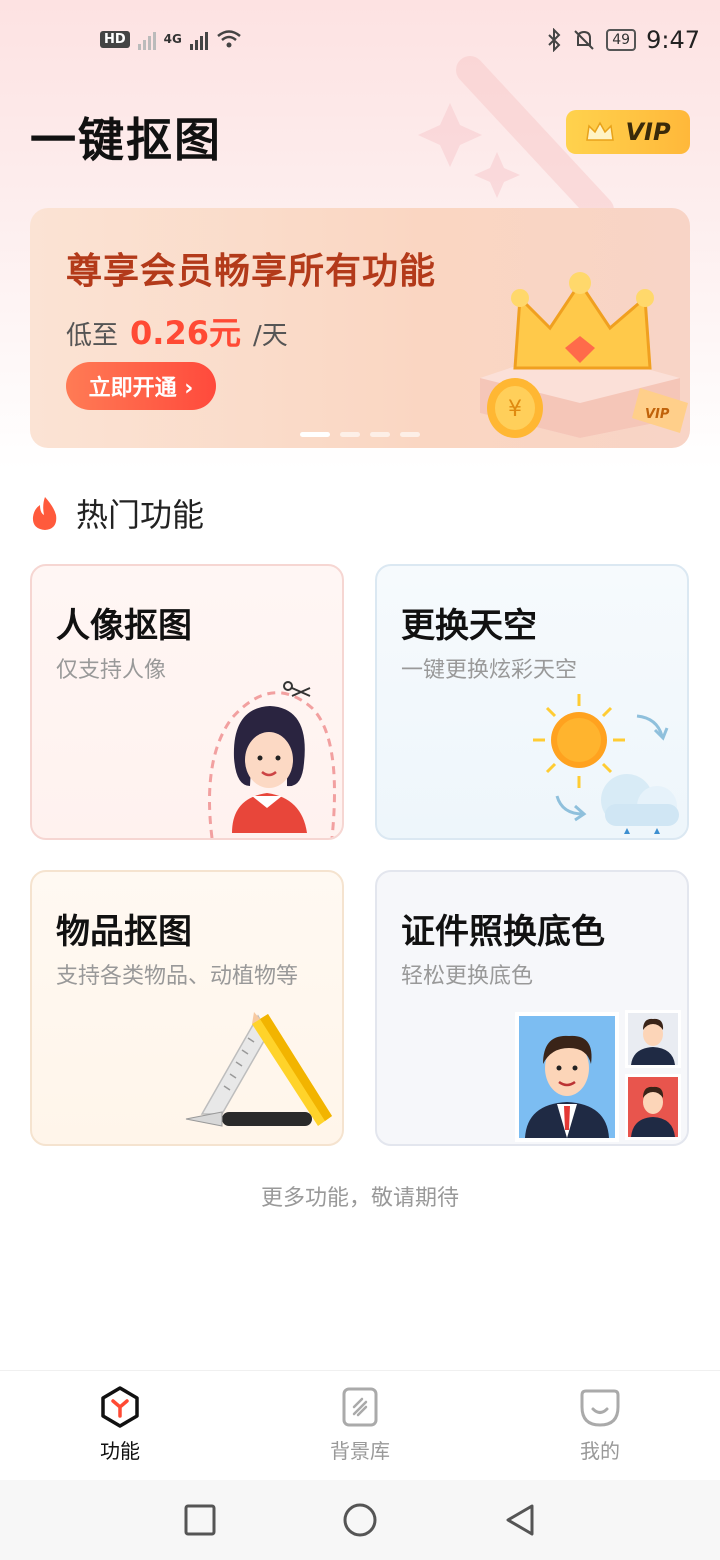 The image size is (720, 1560). What do you see at coordinates (359, 1198) in the screenshot?
I see `more-features-note: 更多功能，敬请期待` at bounding box center [359, 1198].